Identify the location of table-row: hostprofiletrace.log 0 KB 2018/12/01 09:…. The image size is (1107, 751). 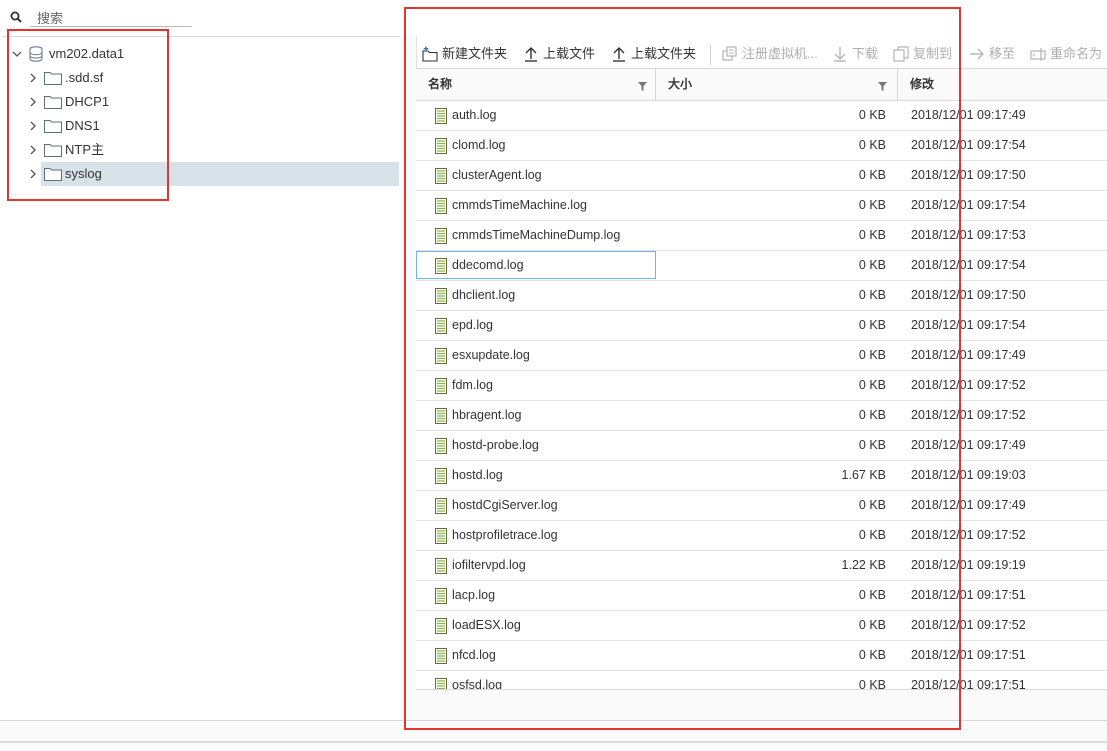
(761, 536).